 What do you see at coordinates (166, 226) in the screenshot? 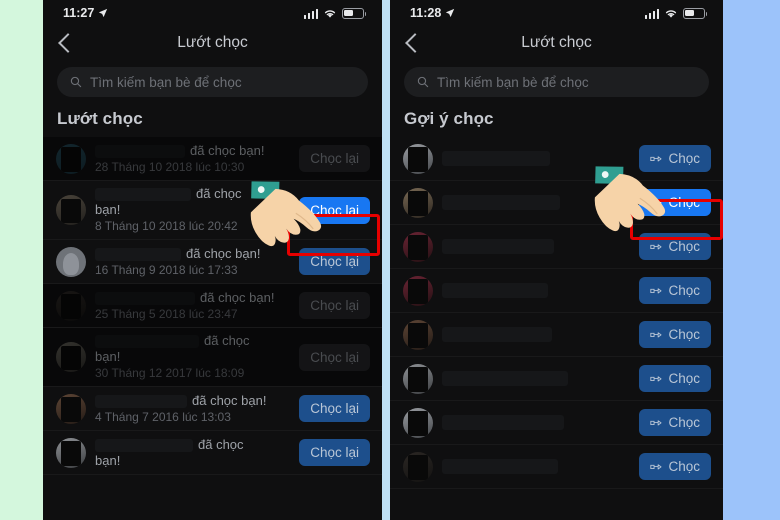
I see `poke-timestamp: 8 Tháng 10 2018 lúc 20:42` at bounding box center [166, 226].